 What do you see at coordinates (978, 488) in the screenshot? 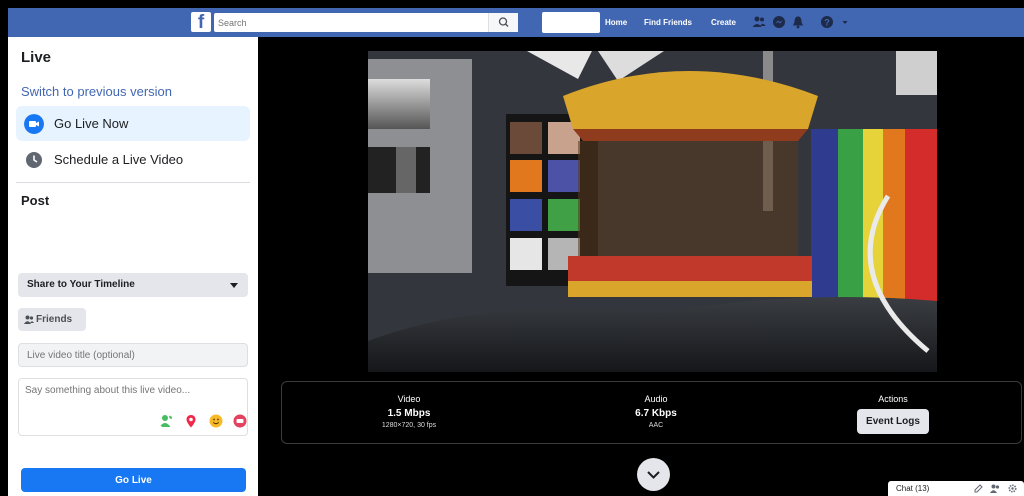
I see `compose-icon` at bounding box center [978, 488].